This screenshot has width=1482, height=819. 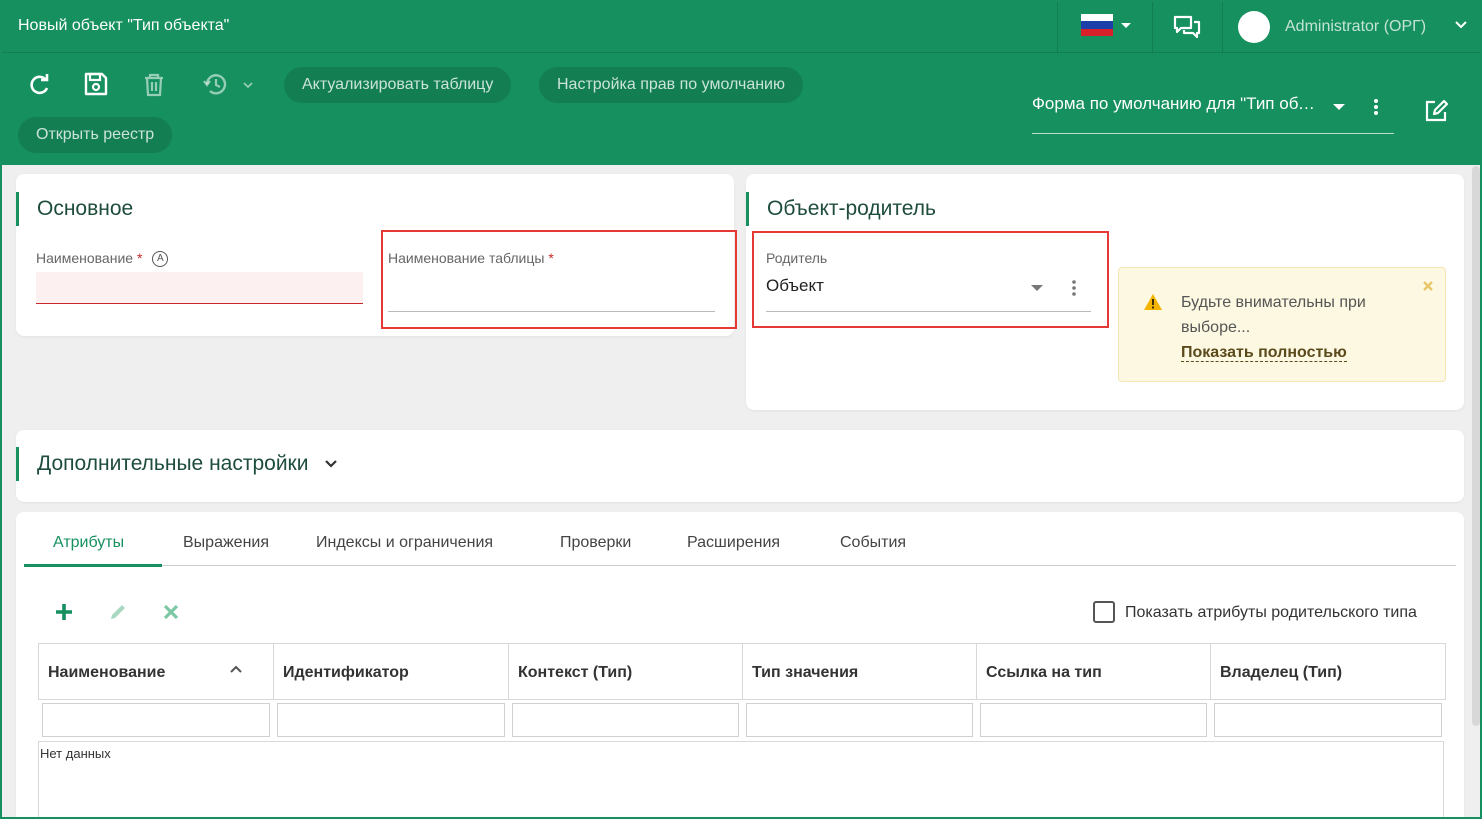 I want to click on parent-card-title: Объект-родитель, so click(x=841, y=209).